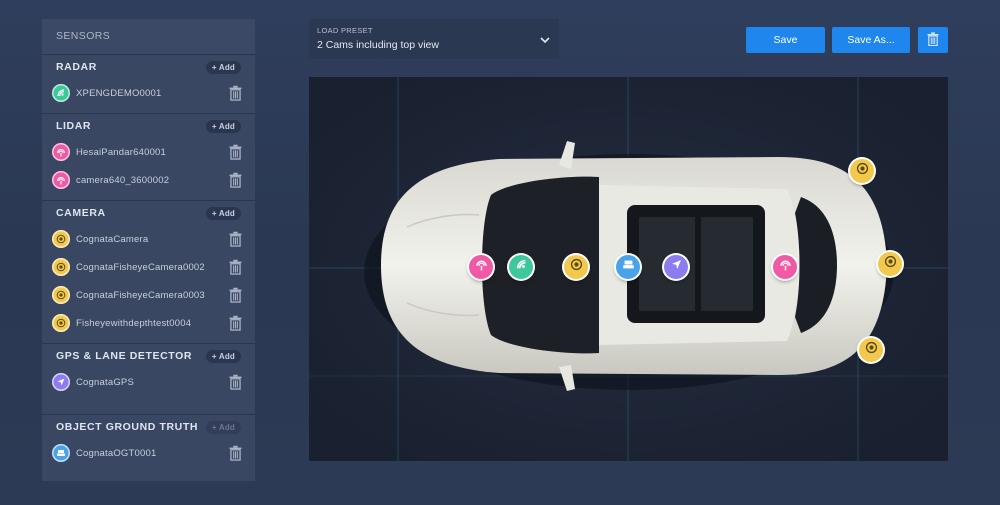  Describe the element at coordinates (148, 382) in the screenshot. I see `sensor-item: CognataGPS` at that location.